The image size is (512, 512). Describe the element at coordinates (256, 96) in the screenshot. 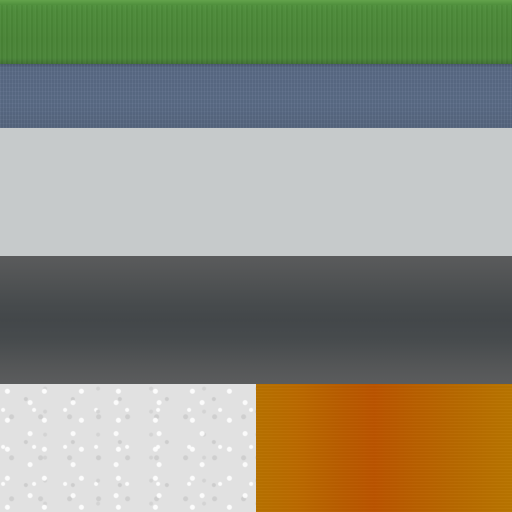

I see `water-texture-tile` at that location.